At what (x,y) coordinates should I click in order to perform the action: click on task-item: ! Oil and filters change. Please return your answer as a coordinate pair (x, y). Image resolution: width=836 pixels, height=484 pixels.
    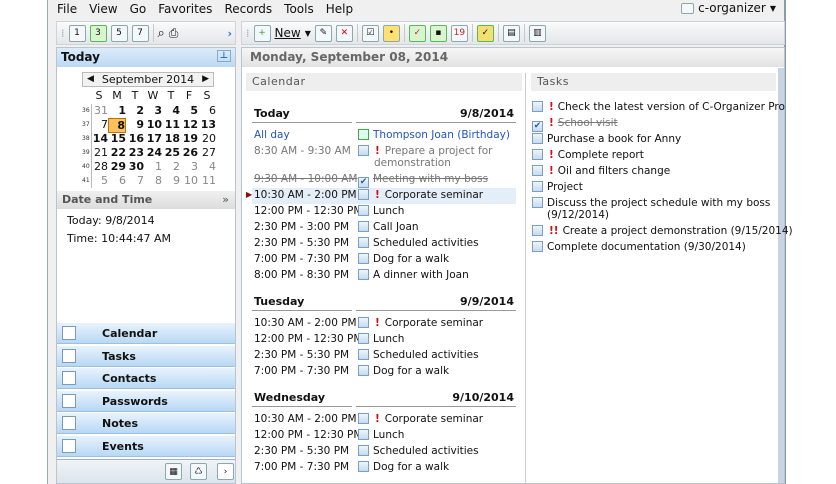
    Looking at the image, I should click on (601, 173).